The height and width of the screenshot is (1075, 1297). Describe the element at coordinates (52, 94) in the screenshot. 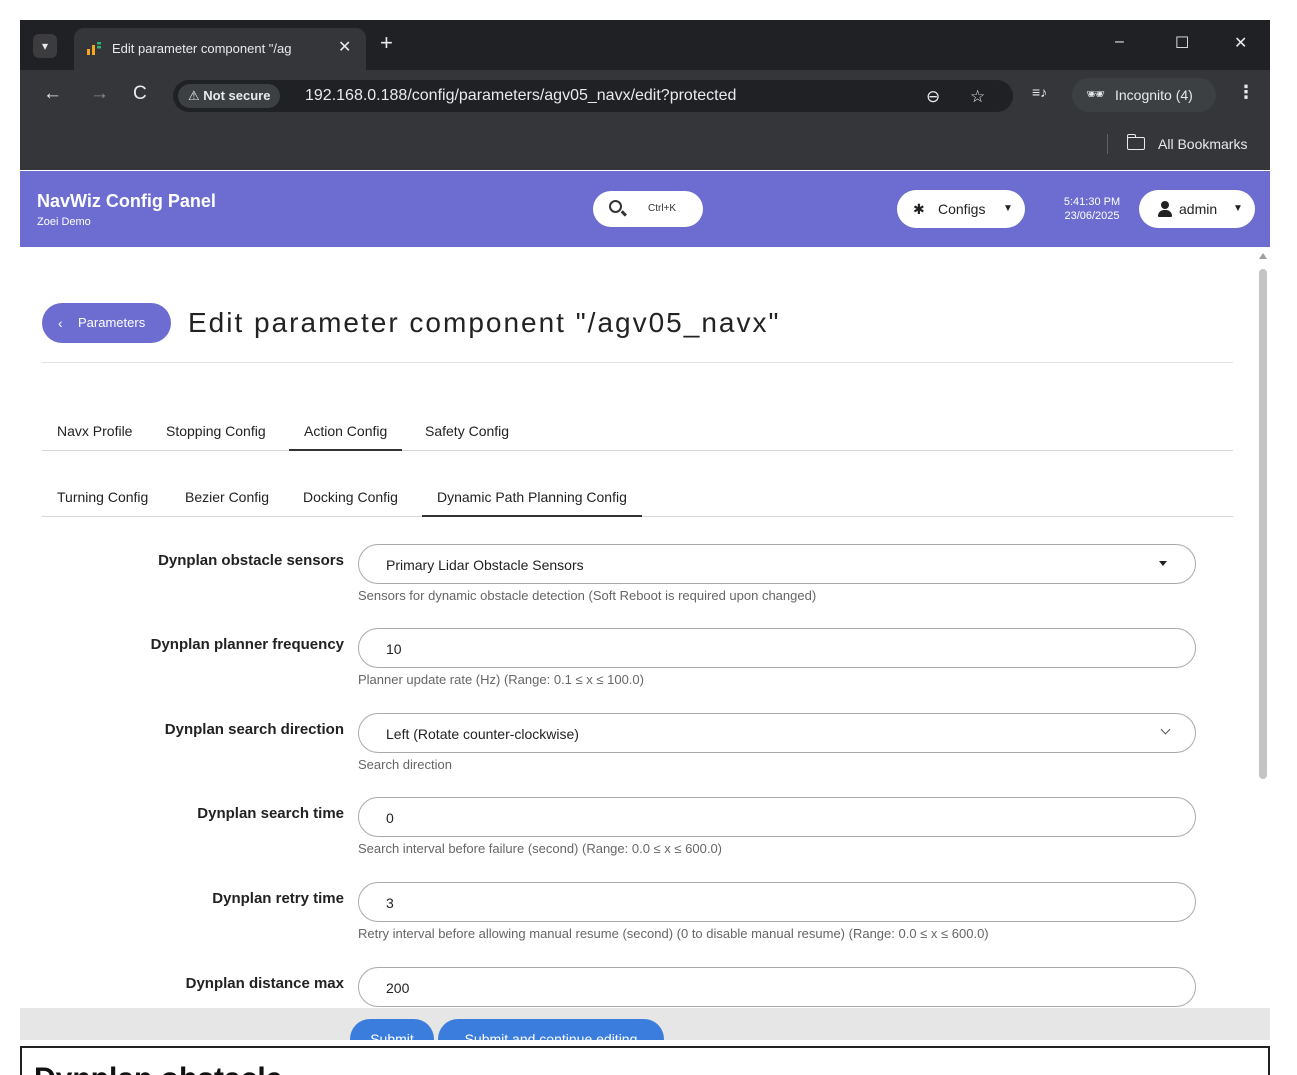

I see `back-arrow-icon: ←` at that location.